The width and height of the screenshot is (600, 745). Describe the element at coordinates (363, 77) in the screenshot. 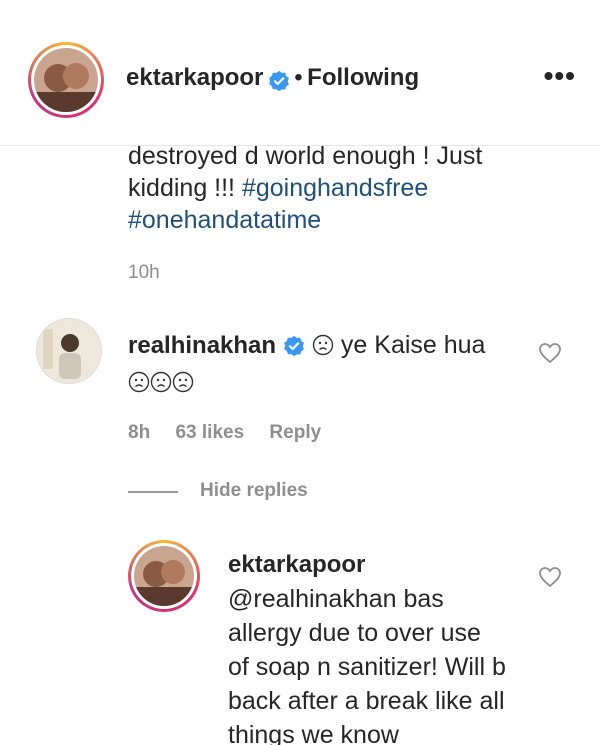

I see `following-button: Following` at that location.